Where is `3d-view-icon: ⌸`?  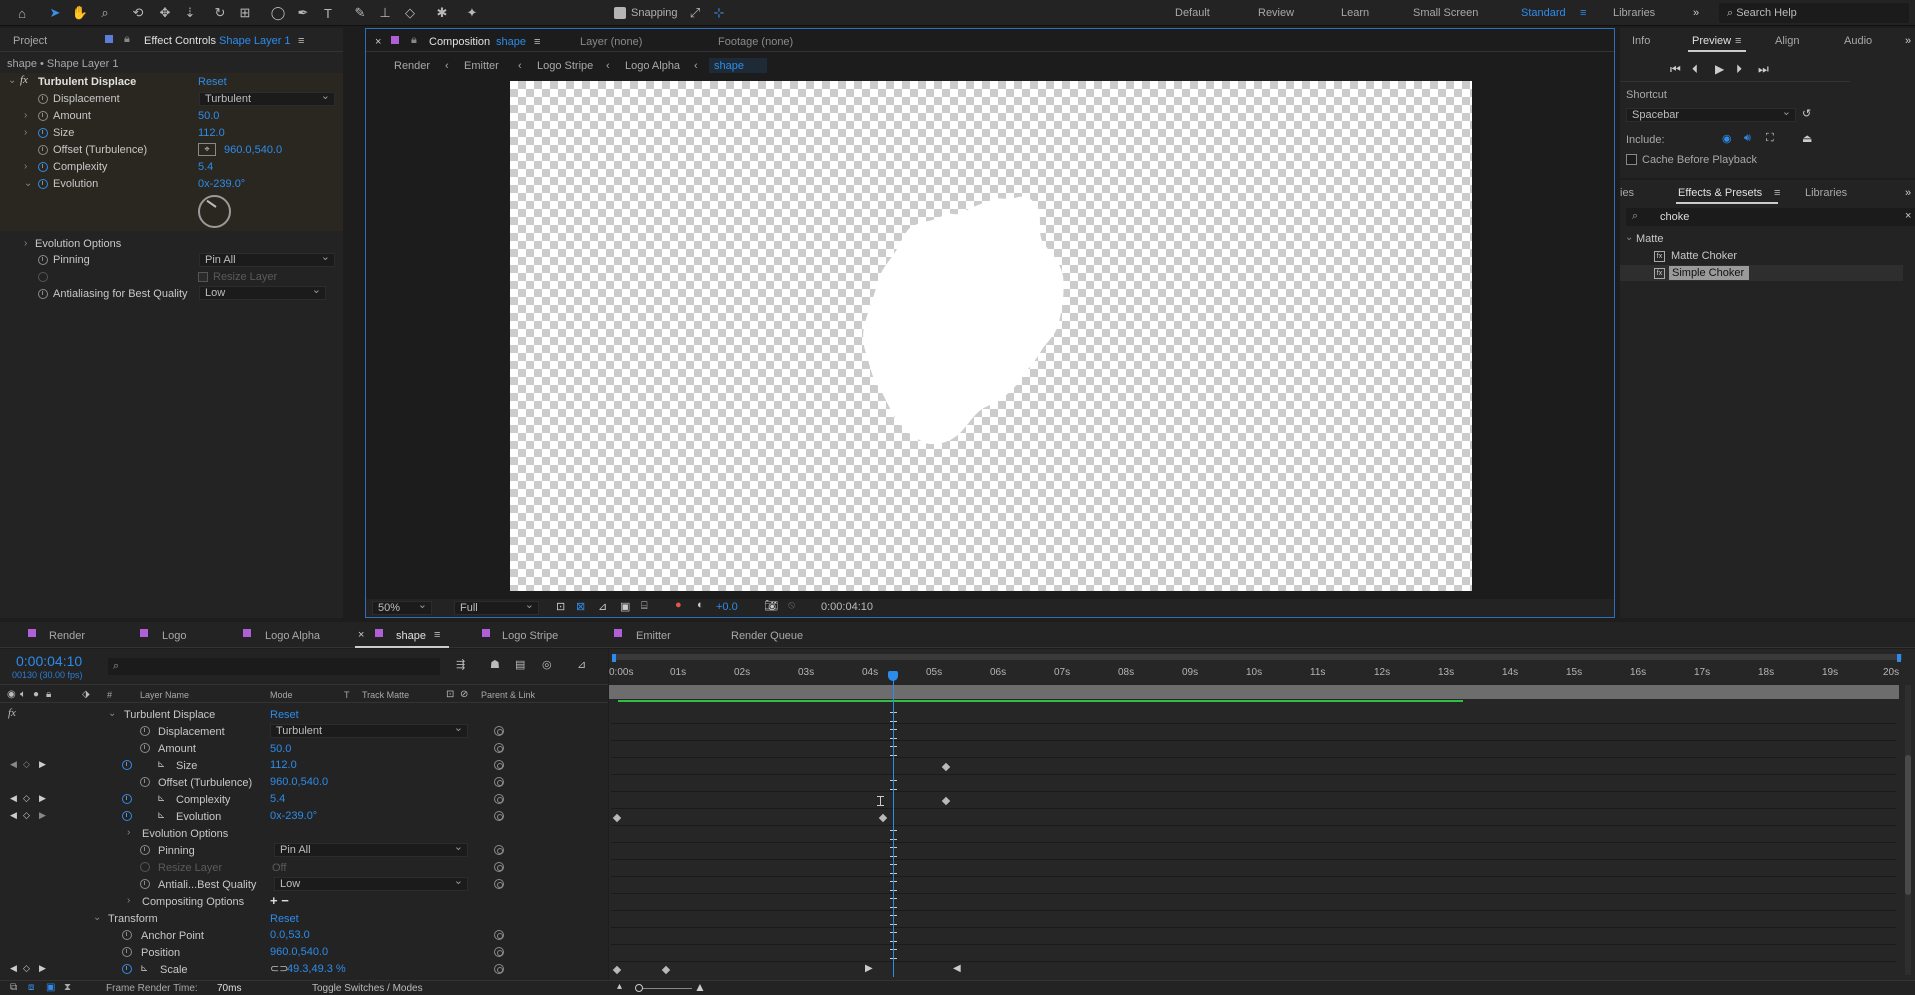 3d-view-icon: ⌸ is located at coordinates (644, 606).